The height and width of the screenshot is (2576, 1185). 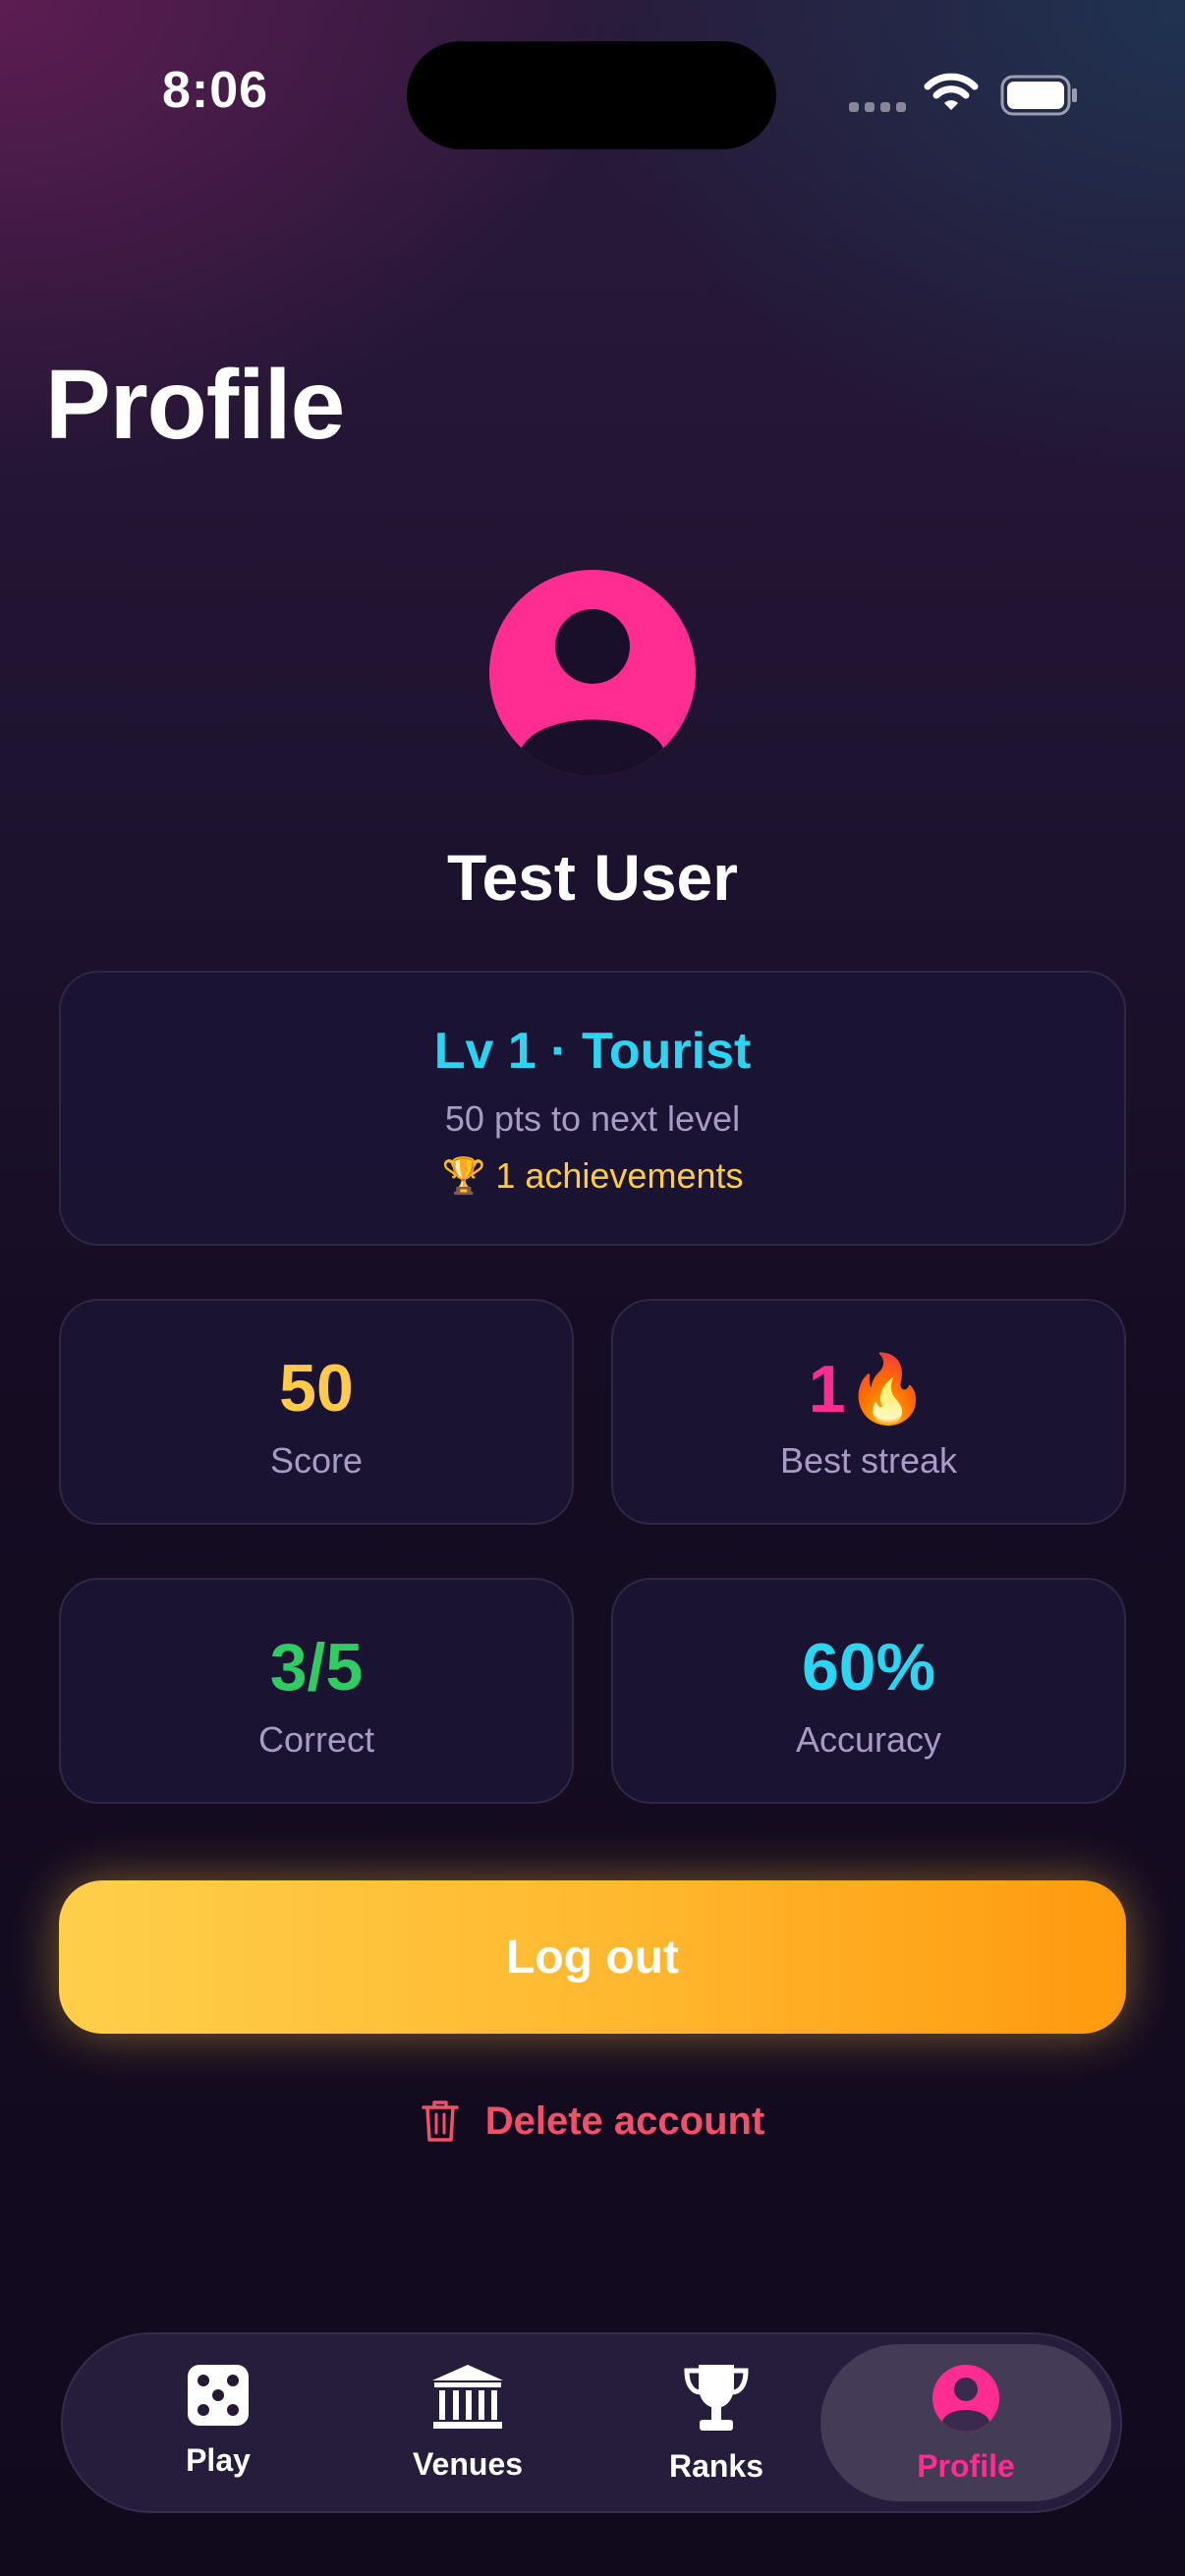 What do you see at coordinates (592, 692) in the screenshot?
I see `person-icon` at bounding box center [592, 692].